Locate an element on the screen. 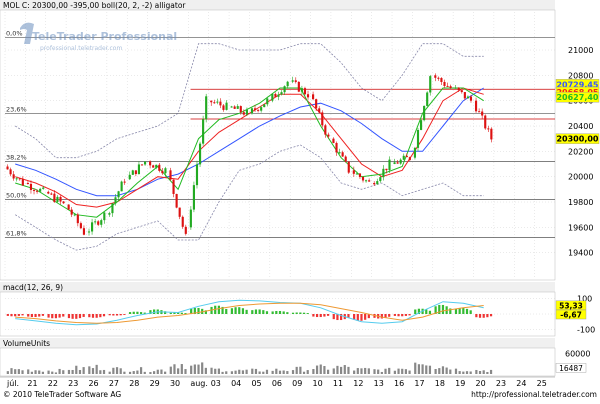  macd-y-tick-label: -100 is located at coordinates (586, 329).